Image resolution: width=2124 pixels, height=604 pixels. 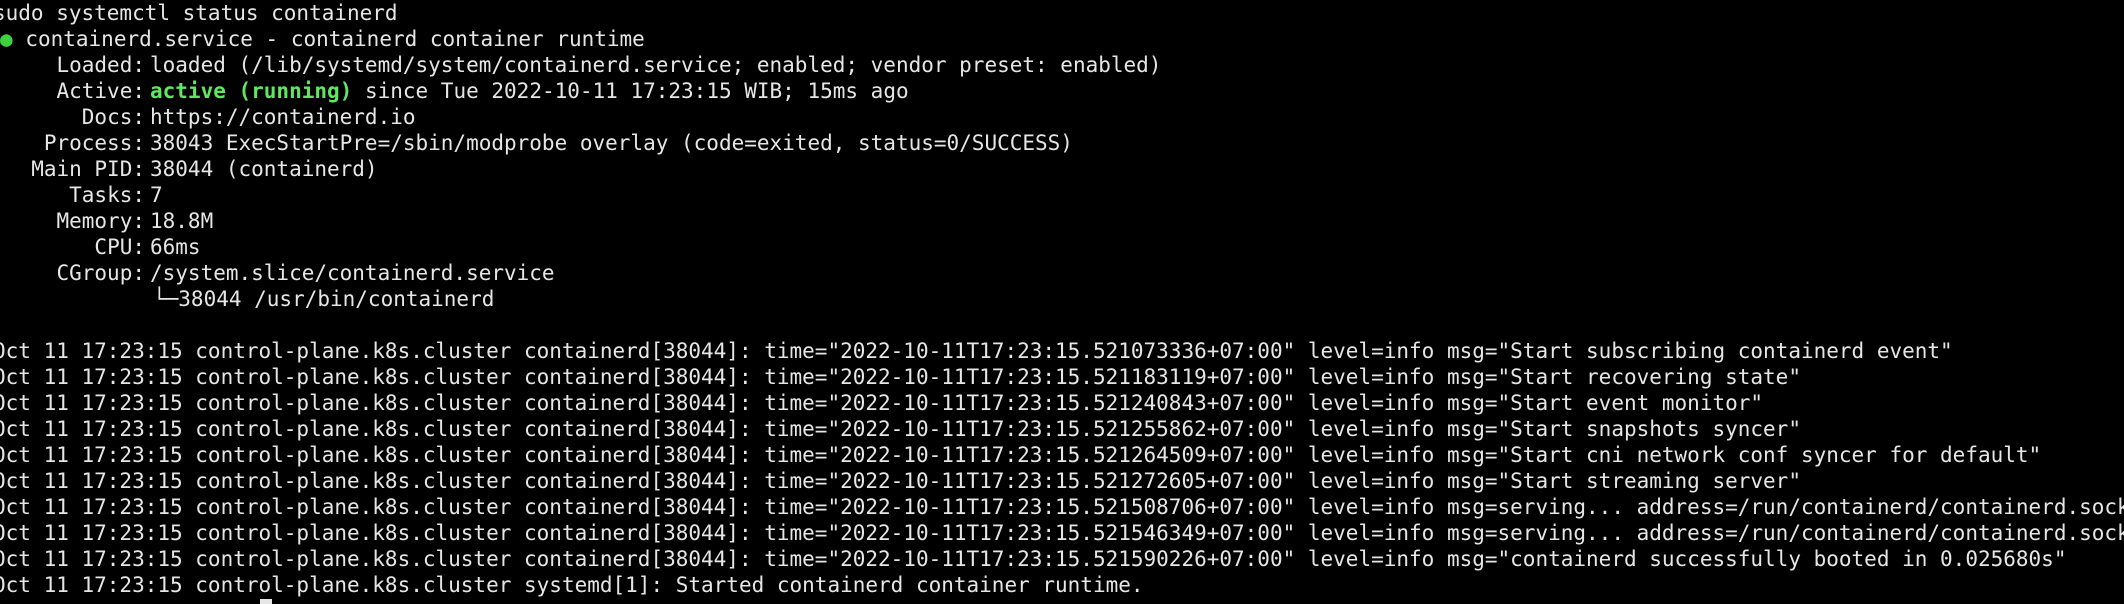 I want to click on process-label: Process:, so click(x=94, y=143).